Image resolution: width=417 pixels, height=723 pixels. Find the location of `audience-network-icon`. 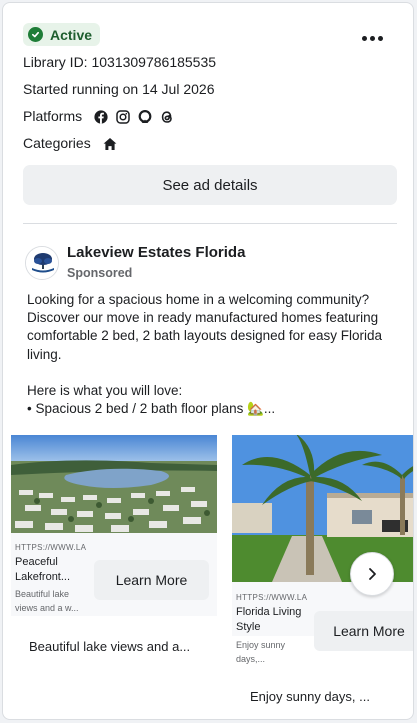

audience-network-icon is located at coordinates (145, 117).